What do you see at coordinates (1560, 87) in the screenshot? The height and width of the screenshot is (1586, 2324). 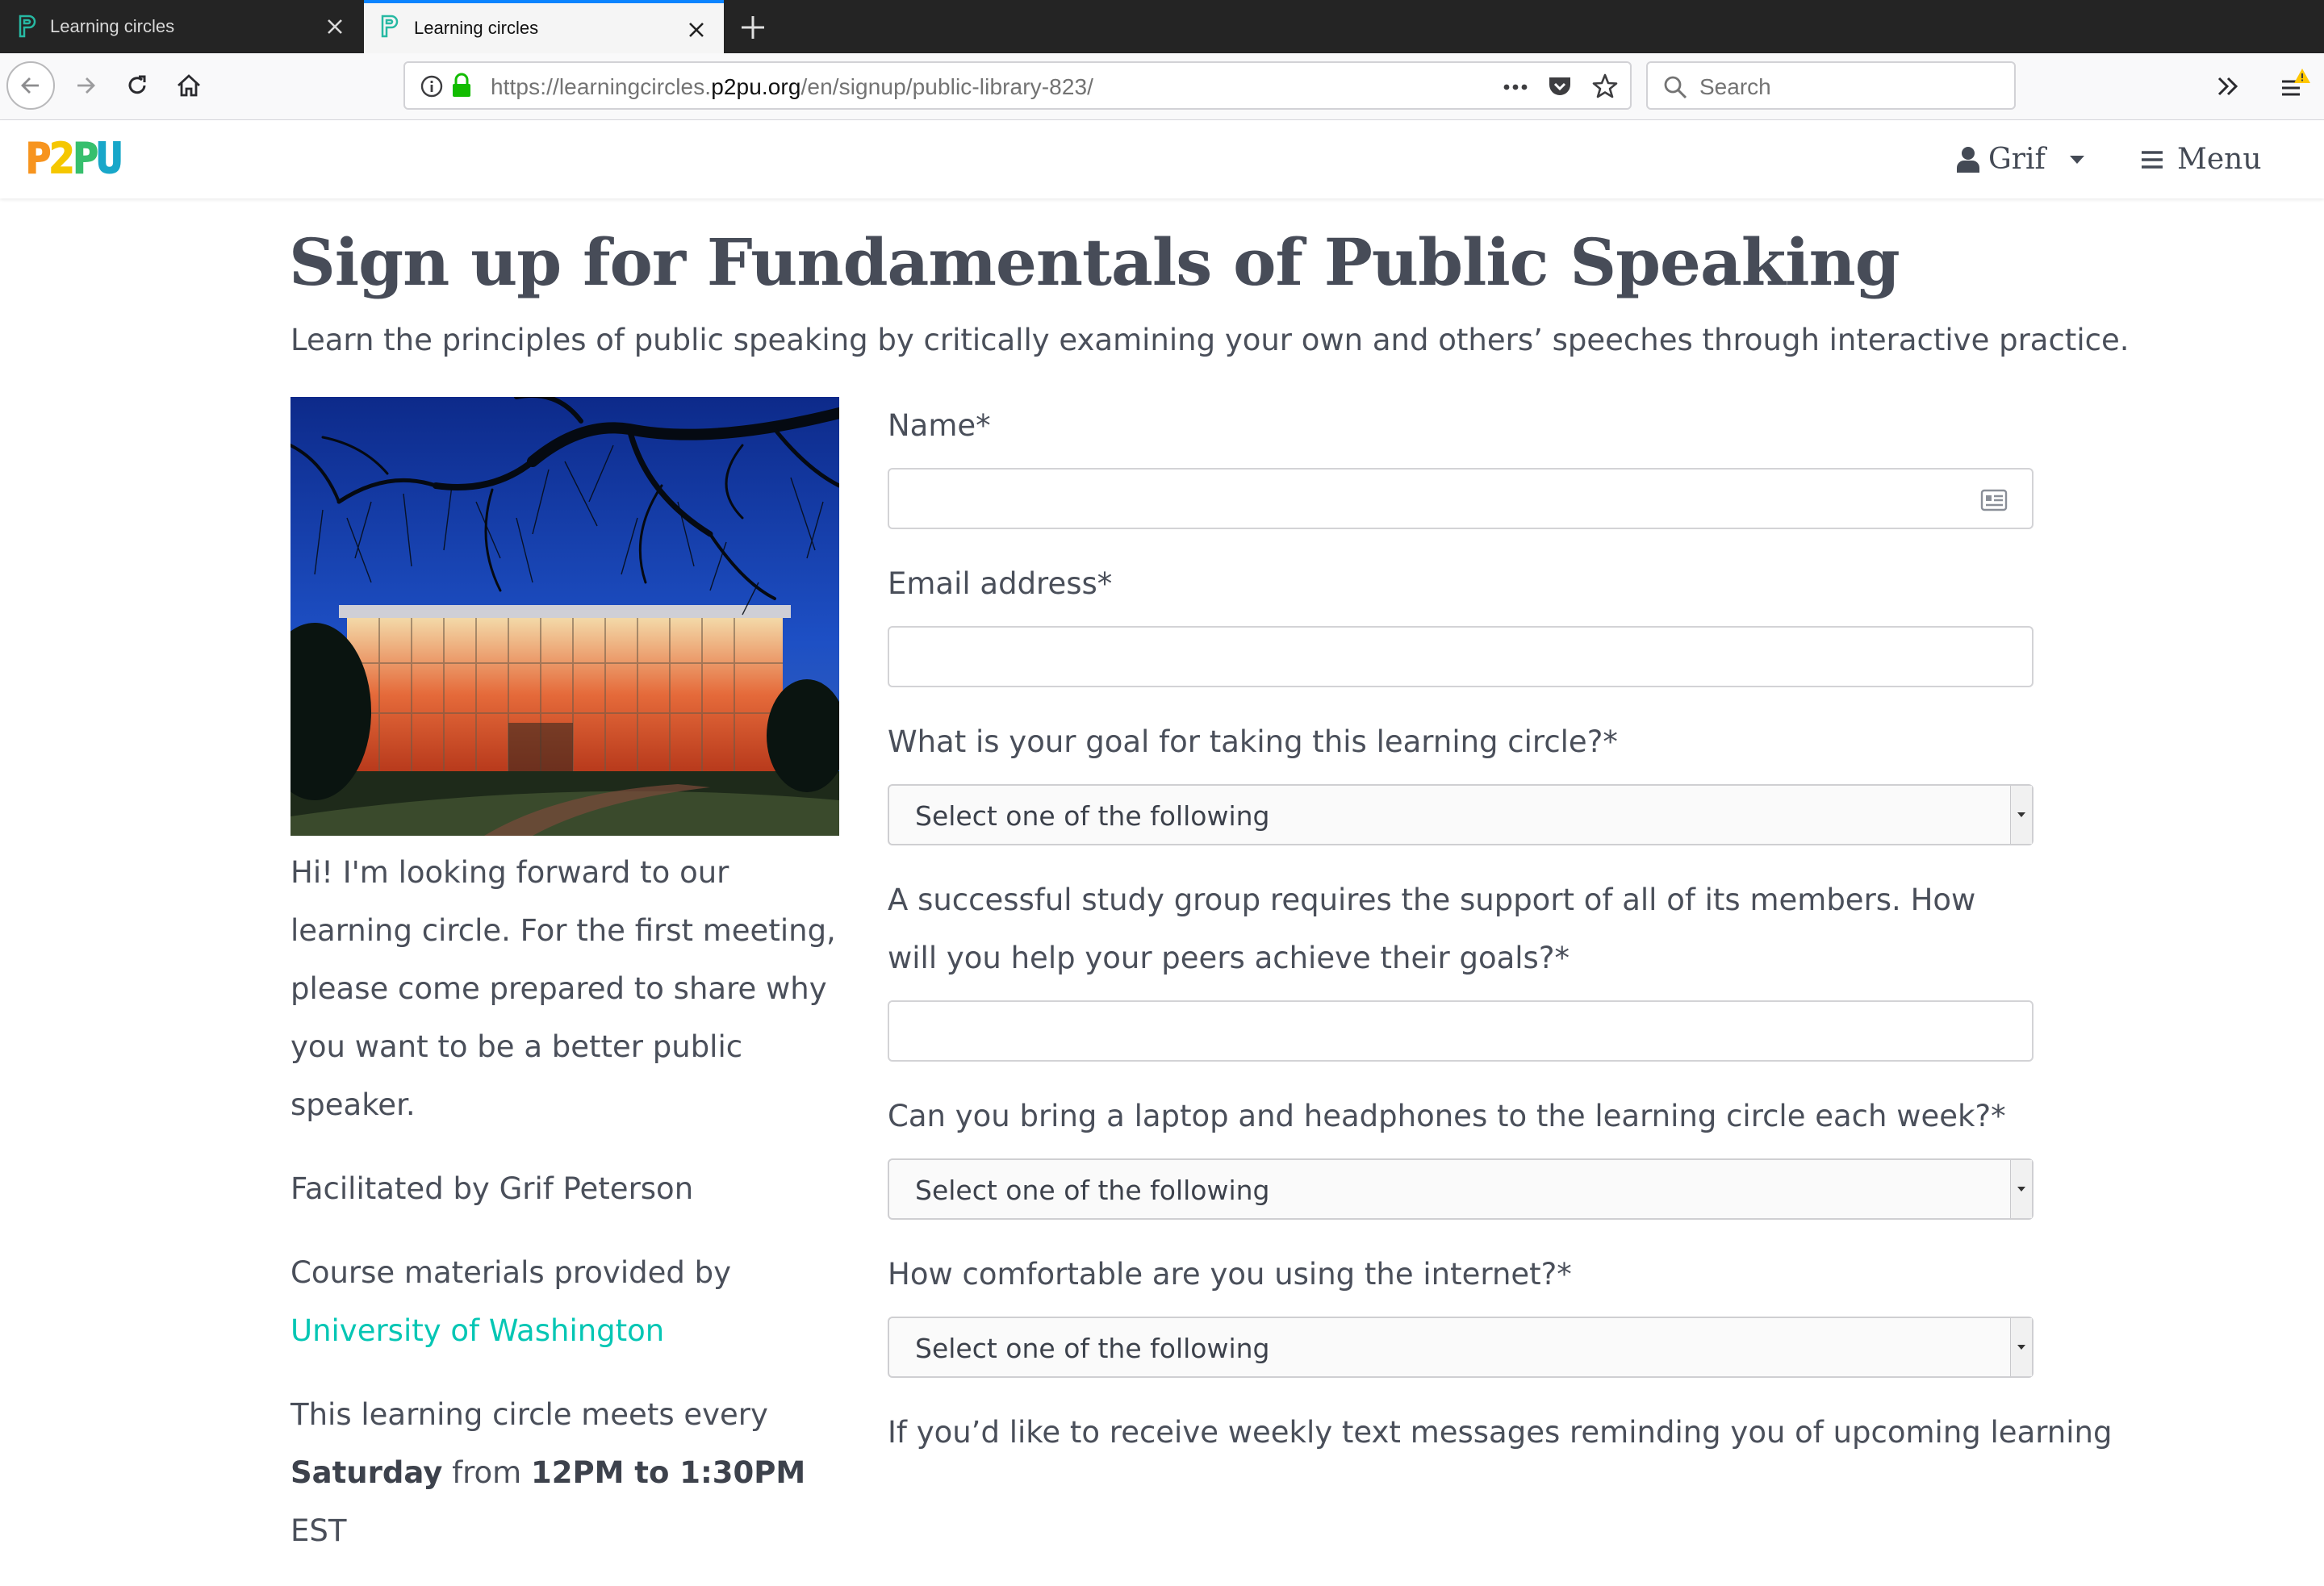 I see `pocket-icon` at bounding box center [1560, 87].